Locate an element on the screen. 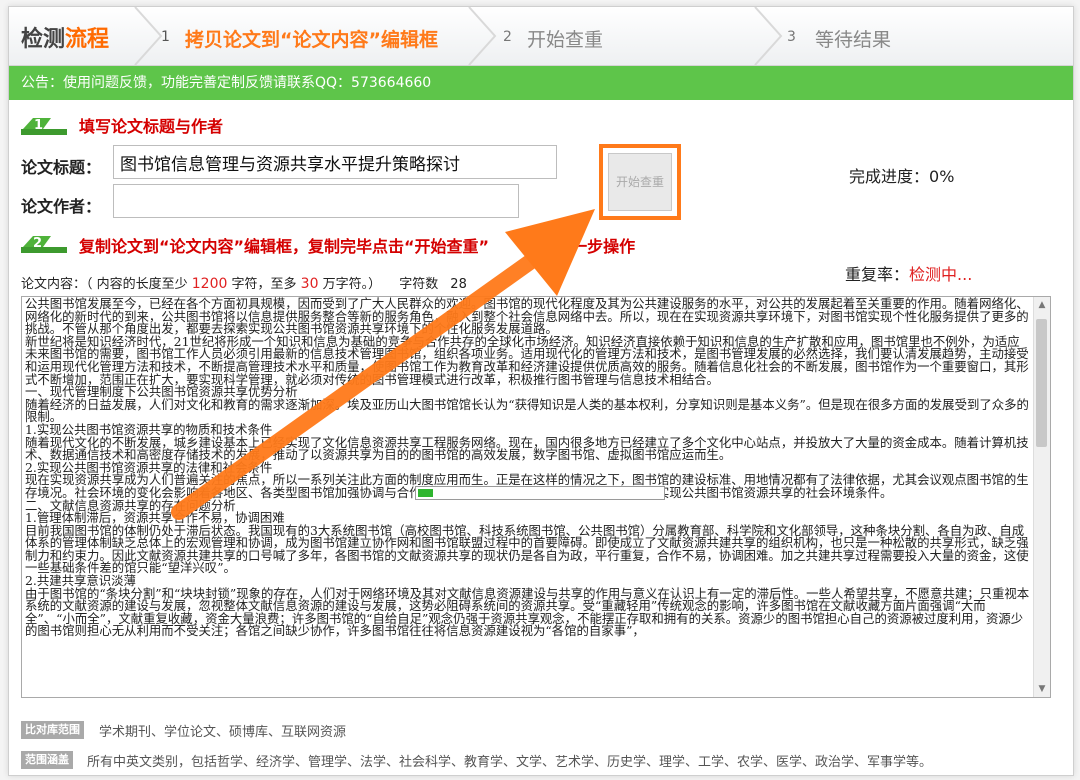 This screenshot has width=1080, height=780. start-check-button: 开始查重 is located at coordinates (640, 182).